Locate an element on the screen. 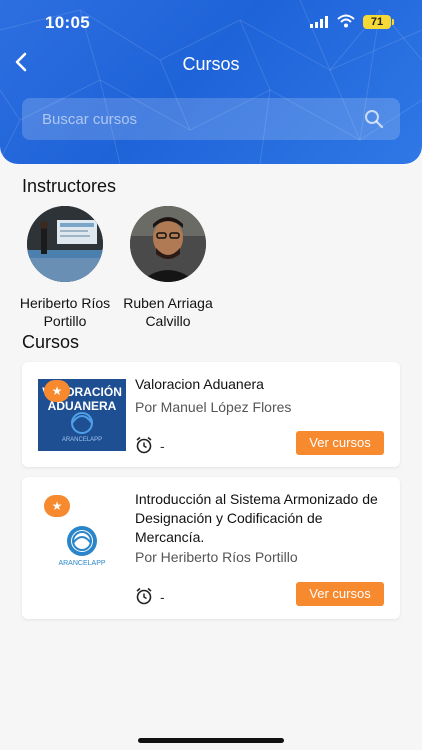 This screenshot has height=750, width=422. signal-icon is located at coordinates (319, 22).